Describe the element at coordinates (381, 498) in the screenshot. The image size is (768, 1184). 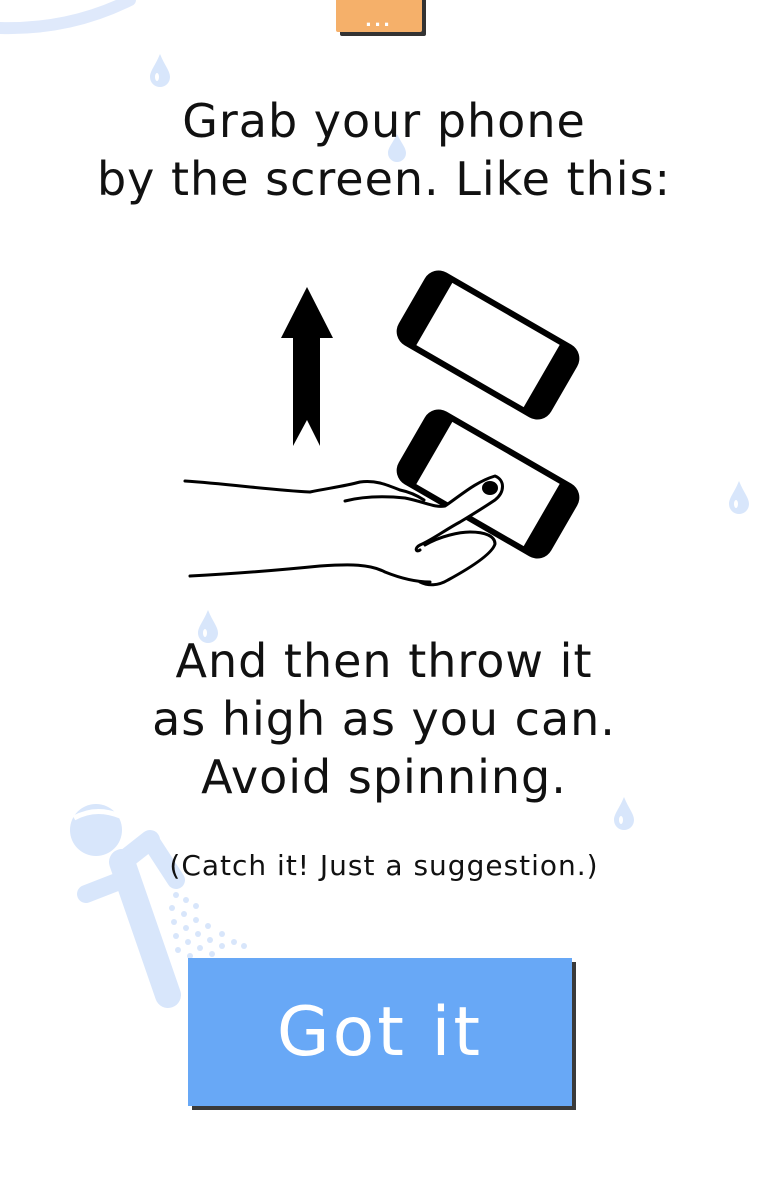
I see `hand-holding-phone-icon` at that location.